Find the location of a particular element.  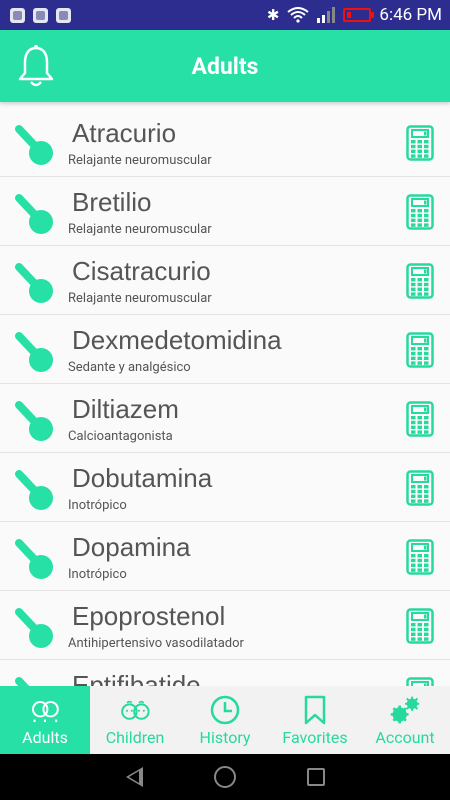

tab-label: History is located at coordinates (225, 737).